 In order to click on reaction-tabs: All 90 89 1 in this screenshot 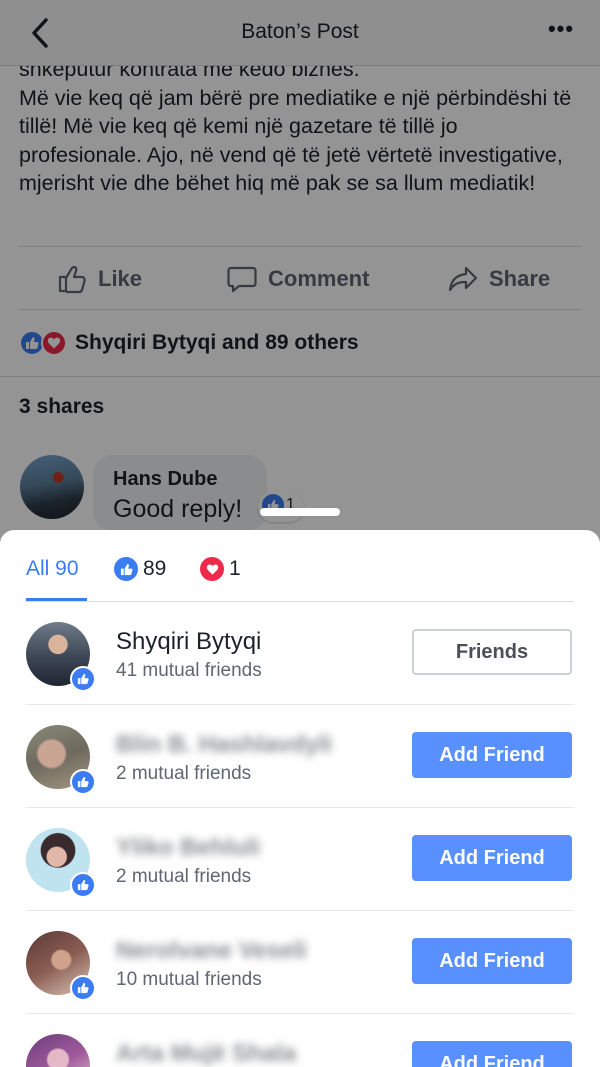, I will do `click(300, 566)`.